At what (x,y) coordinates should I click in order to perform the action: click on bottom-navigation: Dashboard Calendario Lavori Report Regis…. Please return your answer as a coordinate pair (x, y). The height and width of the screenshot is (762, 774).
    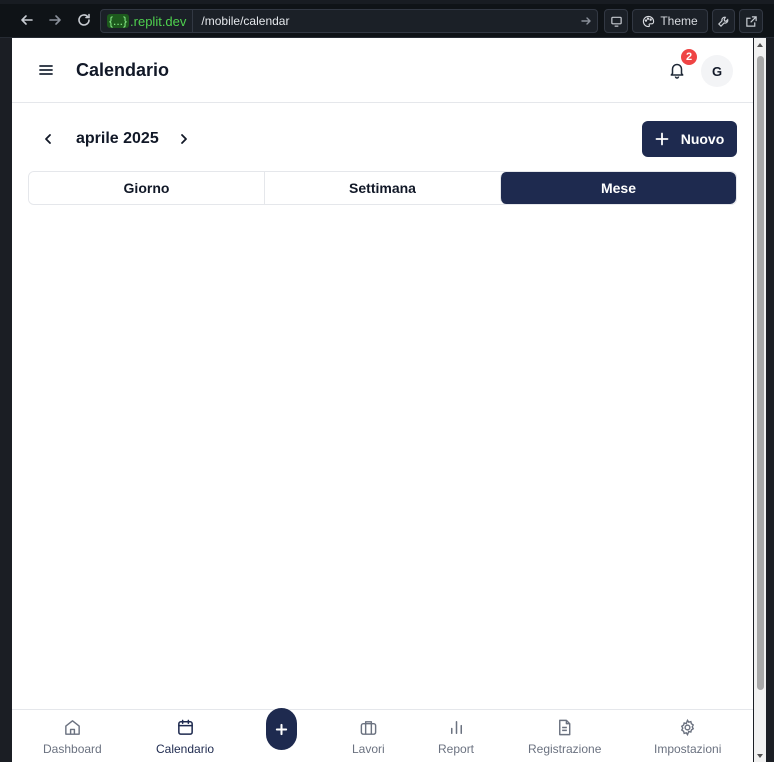
    Looking at the image, I should click on (382, 735).